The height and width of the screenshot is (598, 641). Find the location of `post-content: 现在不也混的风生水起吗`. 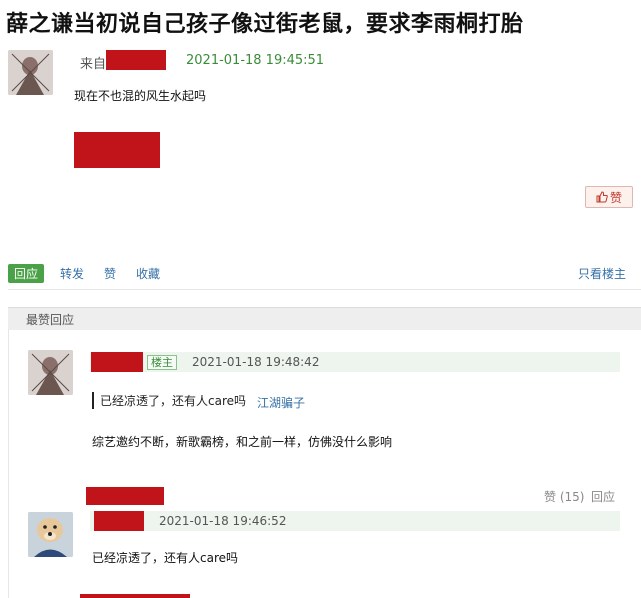

post-content: 现在不也混的风生水起吗 is located at coordinates (140, 96).